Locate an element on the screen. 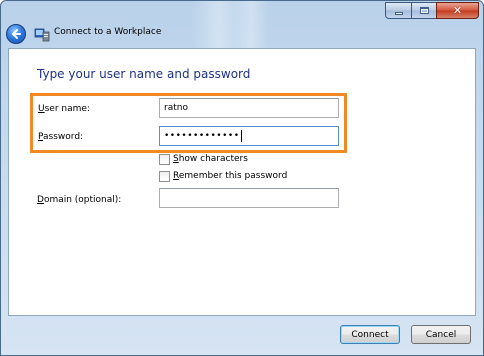 The height and width of the screenshot is (356, 484). page-heading: Type your user name and password is located at coordinates (144, 74).